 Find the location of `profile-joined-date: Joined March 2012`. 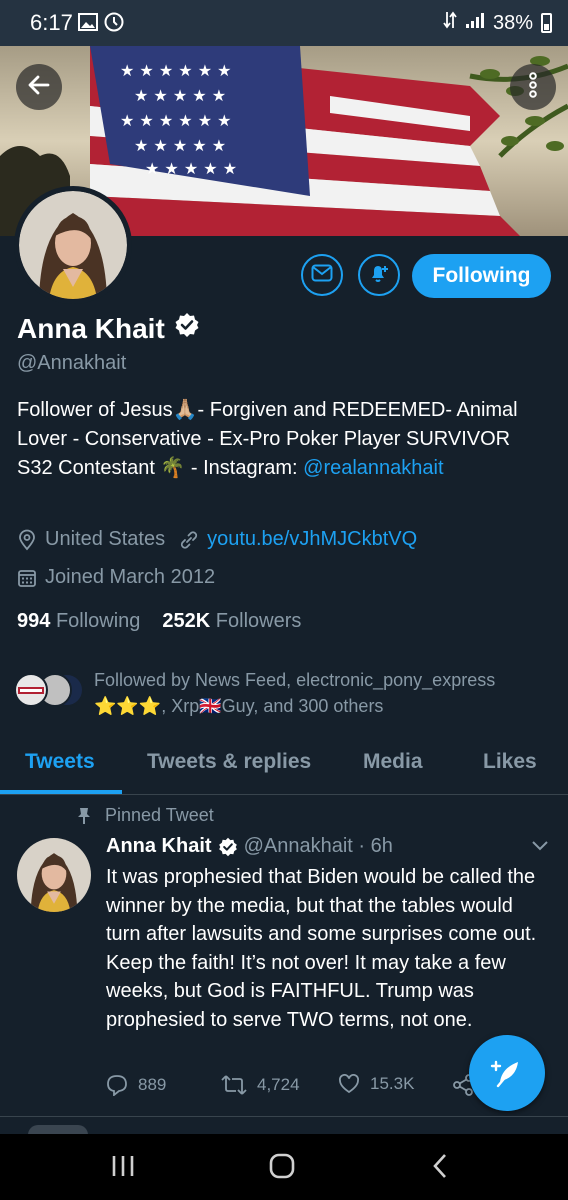

profile-joined-date: Joined March 2012 is located at coordinates (130, 577).